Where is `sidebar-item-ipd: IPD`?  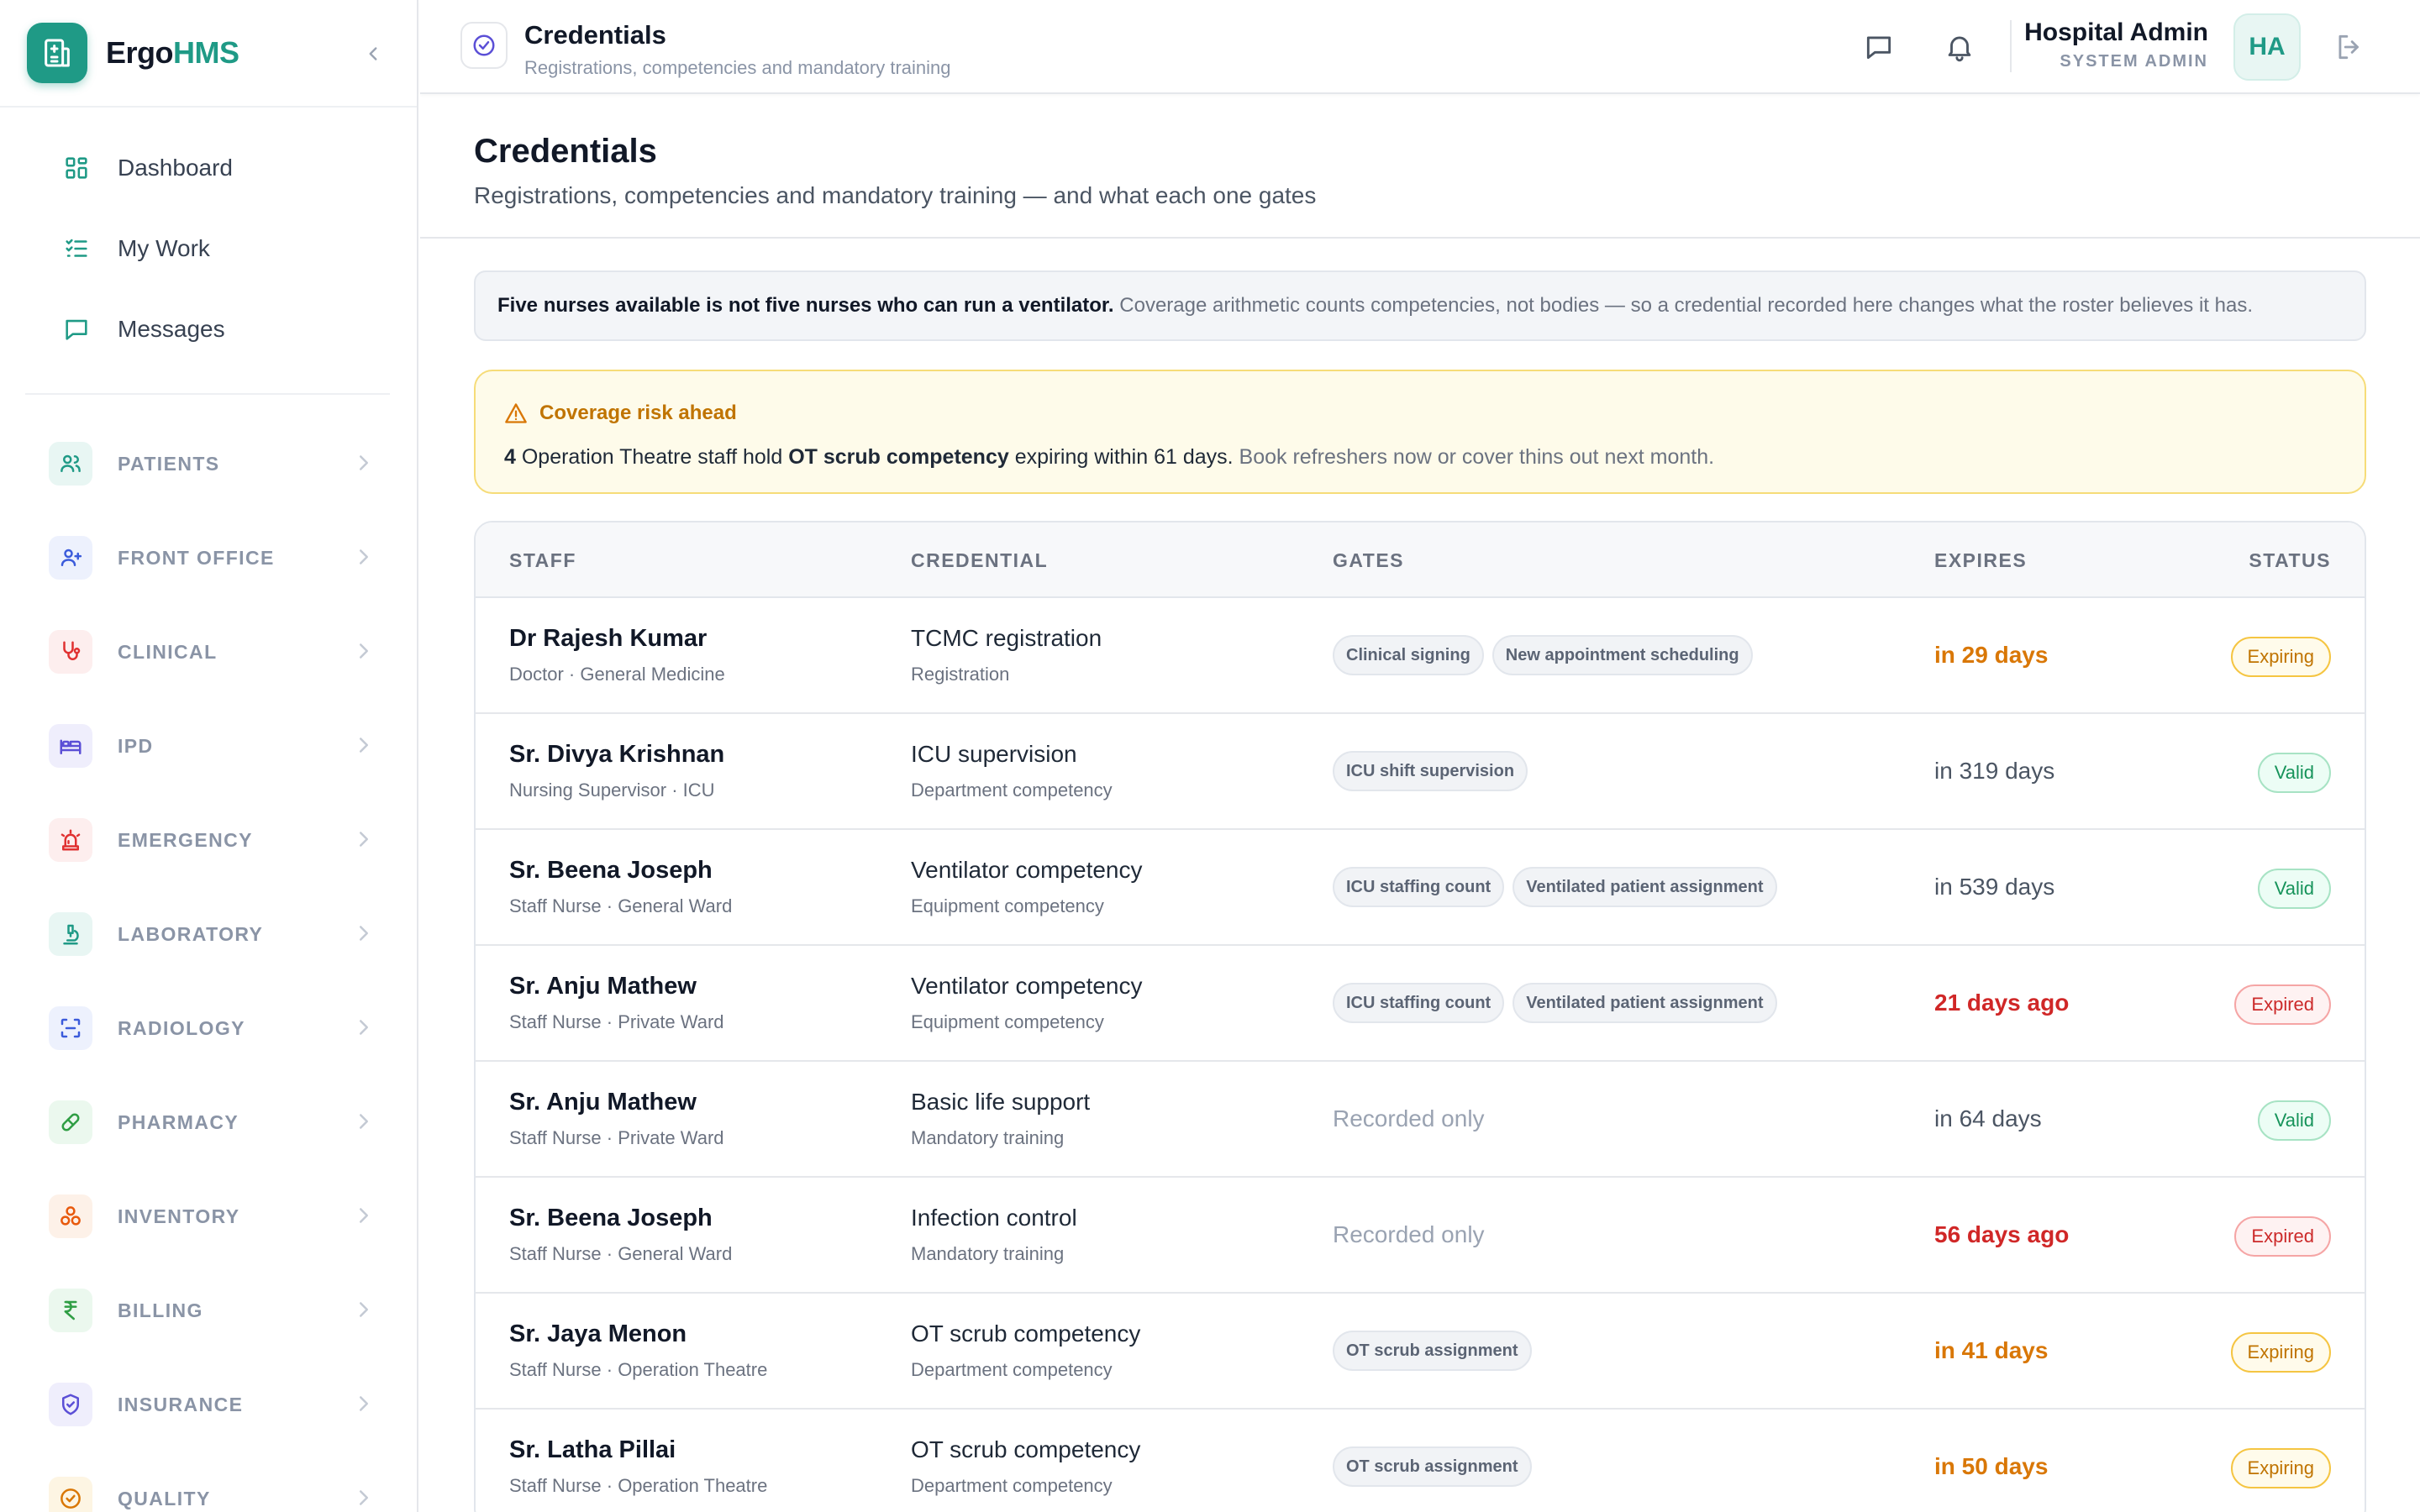
sidebar-item-ipd: IPD is located at coordinates (208, 746).